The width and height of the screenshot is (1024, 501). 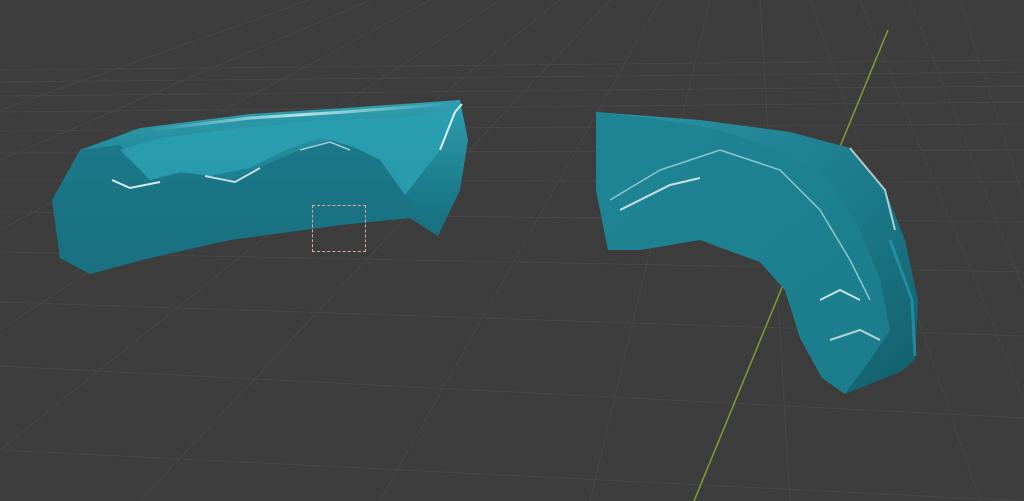 What do you see at coordinates (339, 228) in the screenshot?
I see `box-select-icon` at bounding box center [339, 228].